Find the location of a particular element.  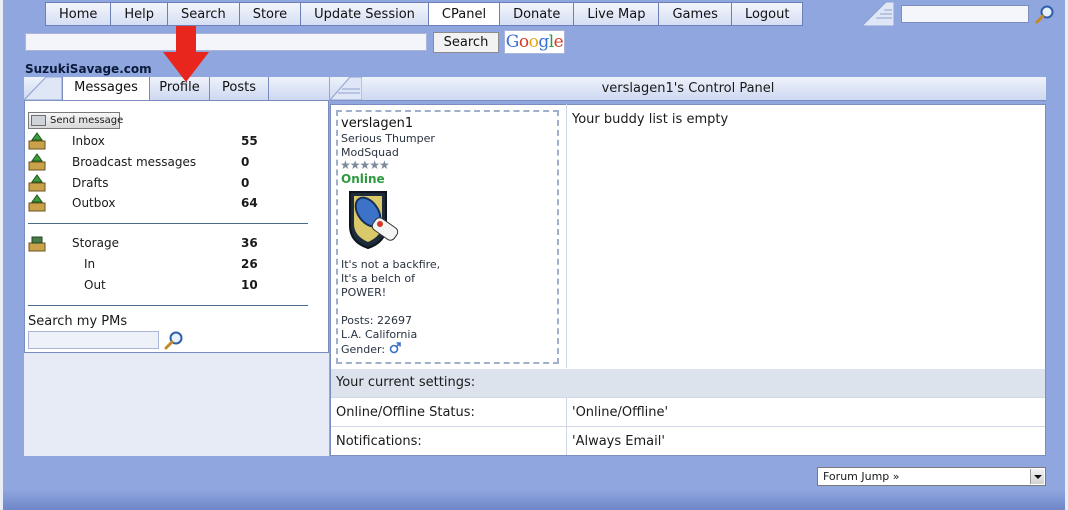

storage-in-row: In 26 is located at coordinates (168, 265).